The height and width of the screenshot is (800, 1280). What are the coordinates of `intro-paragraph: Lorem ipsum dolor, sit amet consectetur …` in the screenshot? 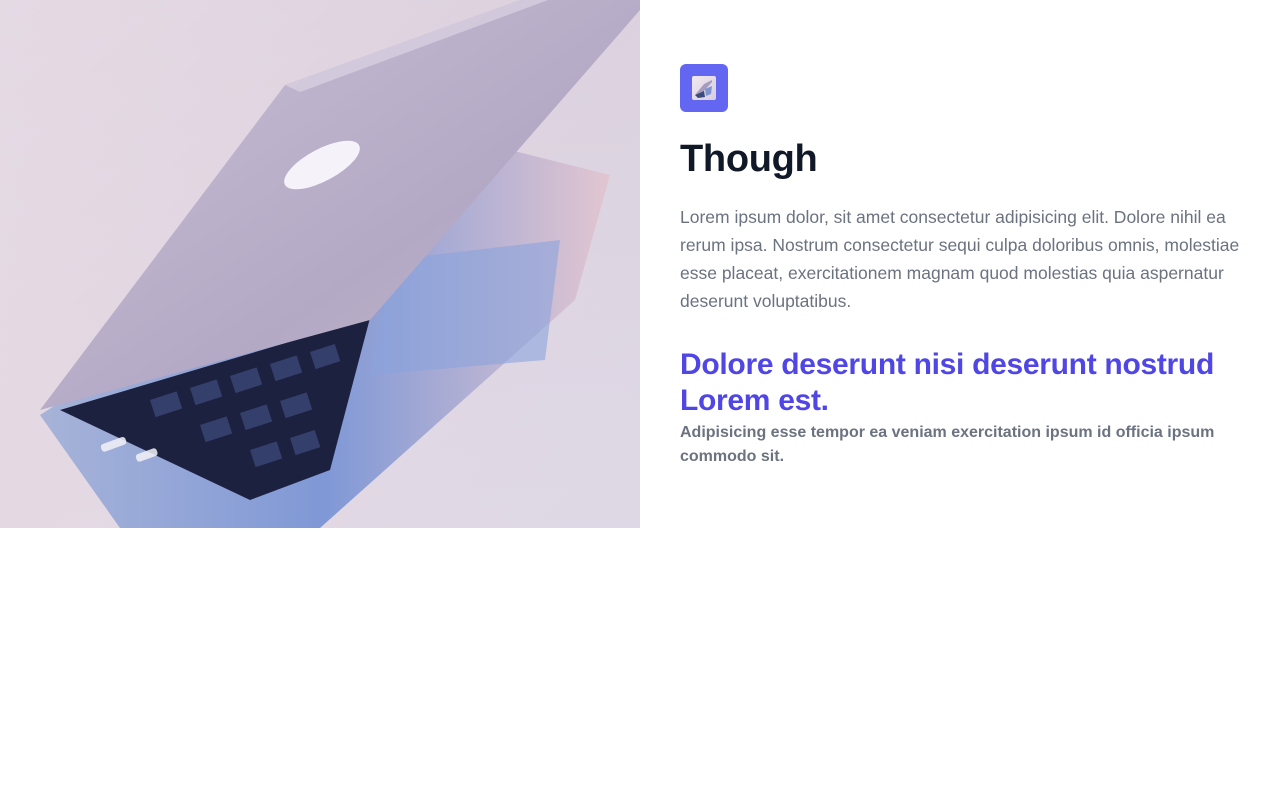 It's located at (960, 259).